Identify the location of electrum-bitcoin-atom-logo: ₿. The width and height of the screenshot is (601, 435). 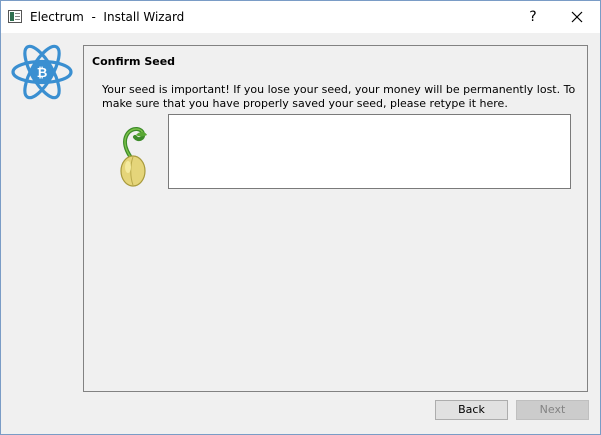
(42, 72).